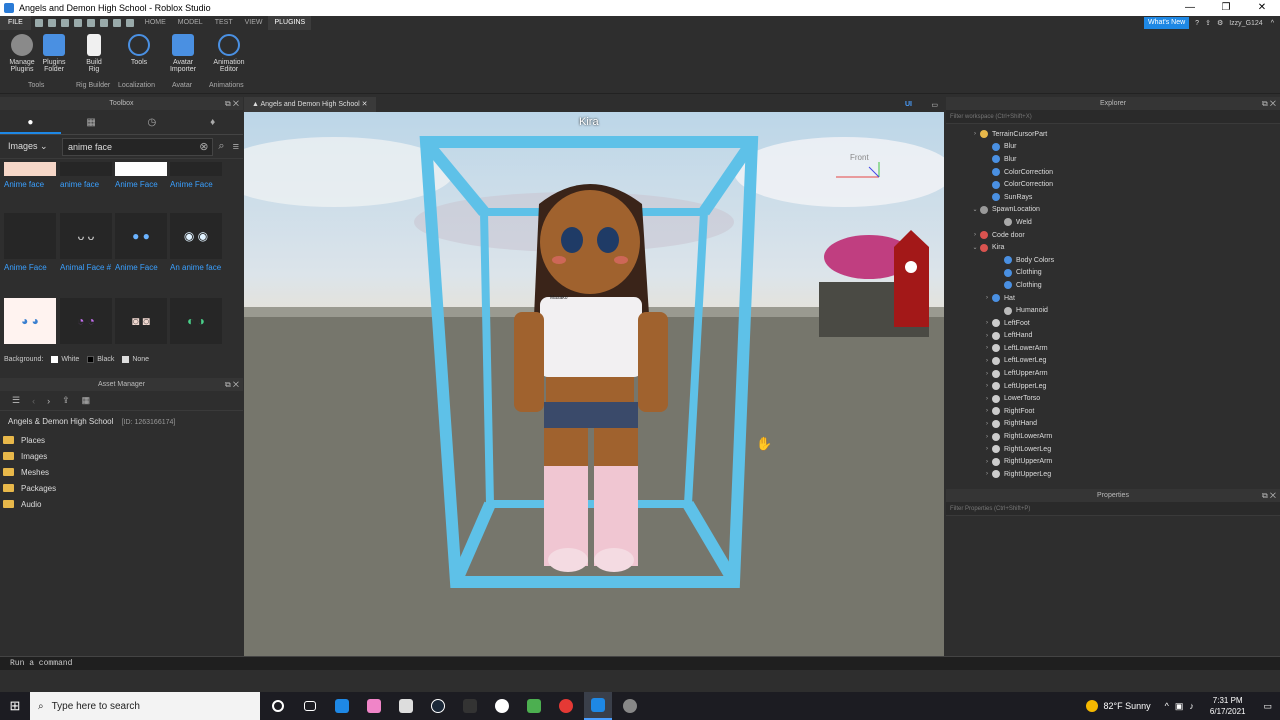 Image resolution: width=1280 pixels, height=720 pixels. I want to click on notifications-icon: ▭, so click(1267, 706).